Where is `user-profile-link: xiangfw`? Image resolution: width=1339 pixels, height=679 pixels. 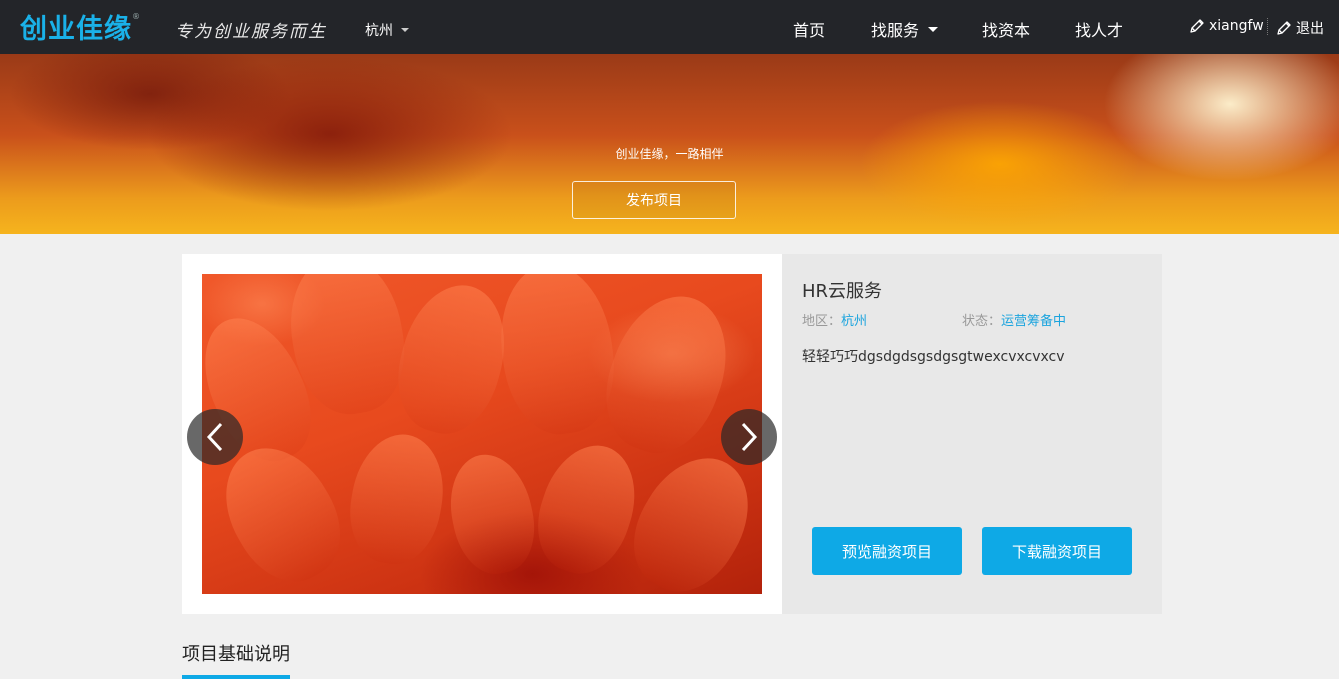
user-profile-link: xiangfw is located at coordinates (1226, 26).